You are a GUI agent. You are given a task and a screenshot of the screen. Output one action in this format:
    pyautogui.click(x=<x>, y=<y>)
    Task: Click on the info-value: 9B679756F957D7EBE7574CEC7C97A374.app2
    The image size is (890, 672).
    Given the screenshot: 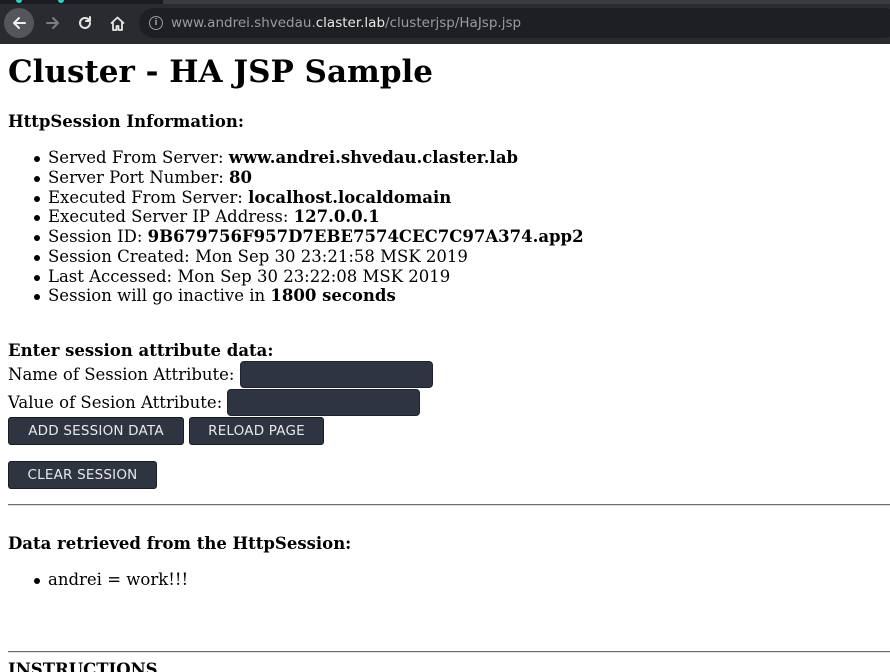 What is the action you would take?
    pyautogui.click(x=365, y=236)
    